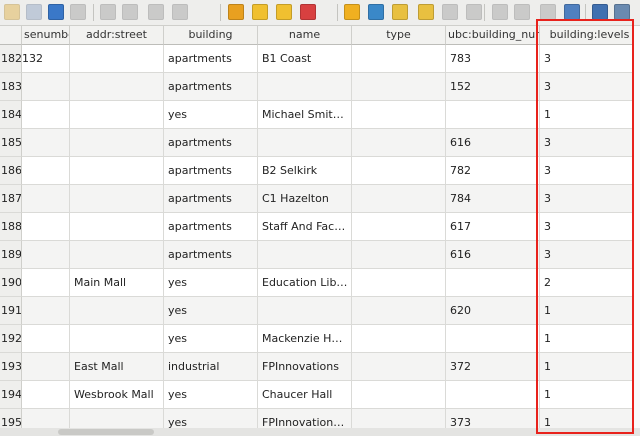 This screenshot has height=436, width=640. What do you see at coordinates (320, 418) in the screenshot?
I see `table-row: 195 yes FPInnovation… 373 1` at bounding box center [320, 418].